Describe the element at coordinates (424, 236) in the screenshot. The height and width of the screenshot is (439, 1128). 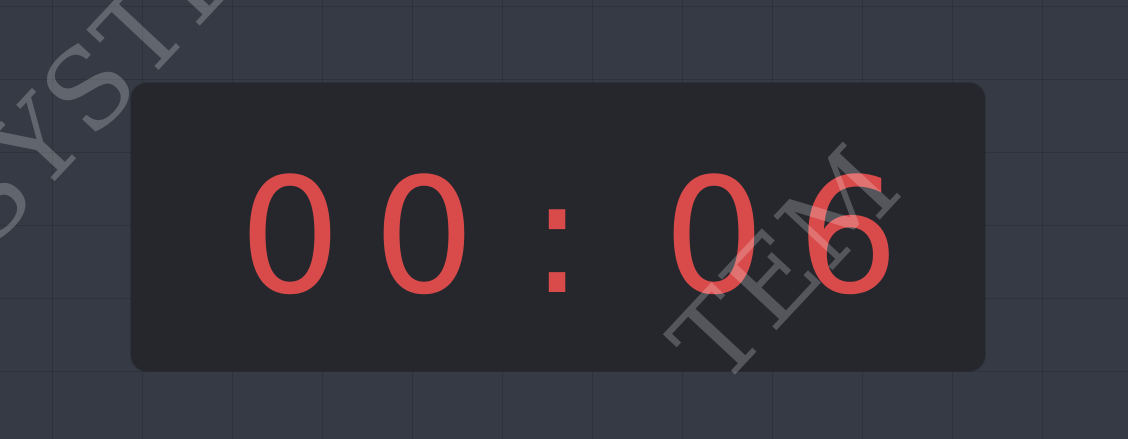
I see `minutes-ones-digit: 0` at that location.